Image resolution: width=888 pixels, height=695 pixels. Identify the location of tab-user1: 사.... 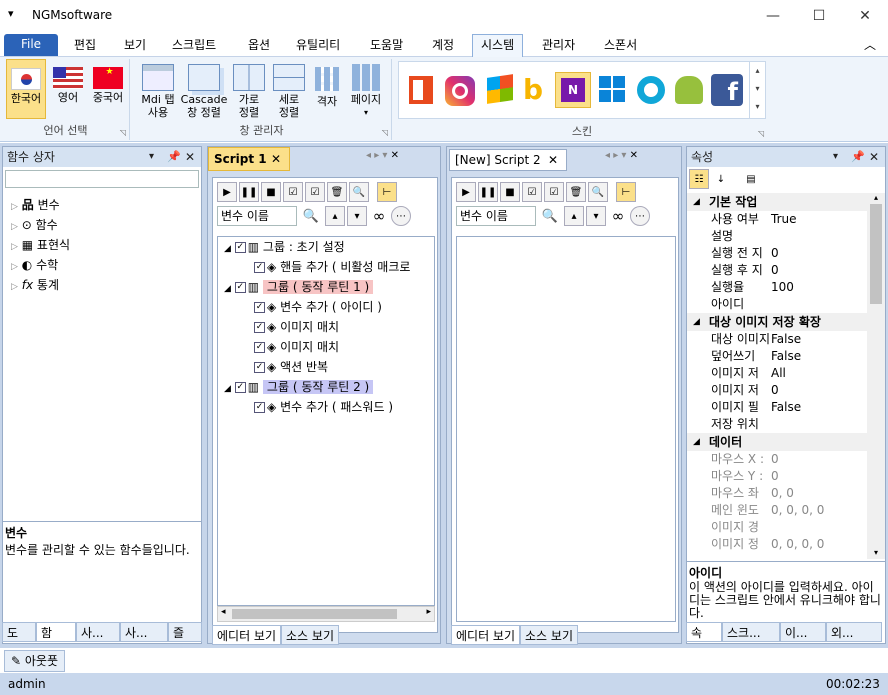
(98, 632).